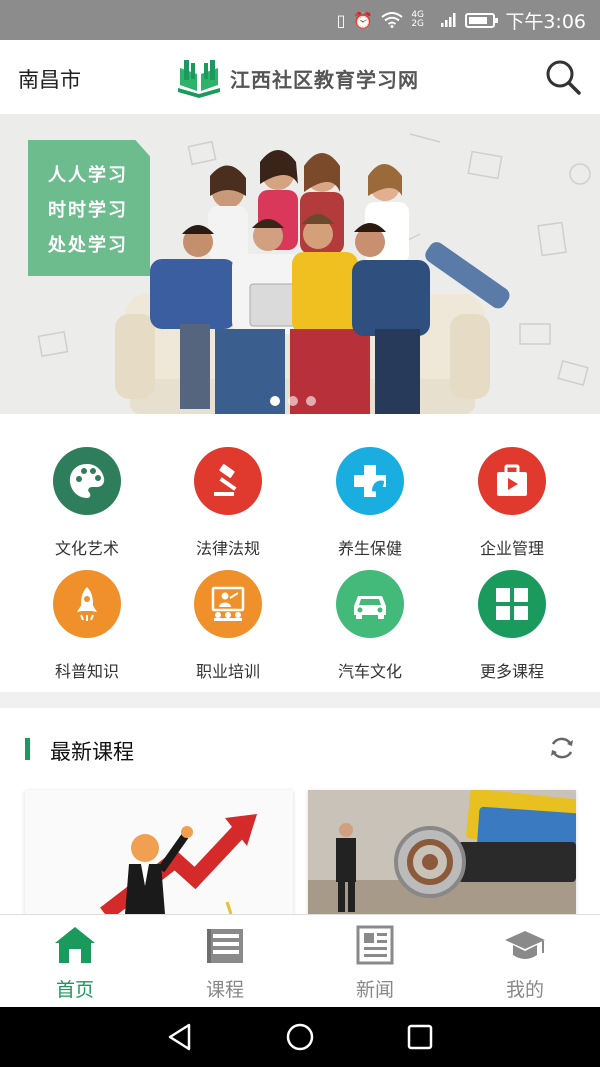  I want to click on palette-icon, so click(87, 481).